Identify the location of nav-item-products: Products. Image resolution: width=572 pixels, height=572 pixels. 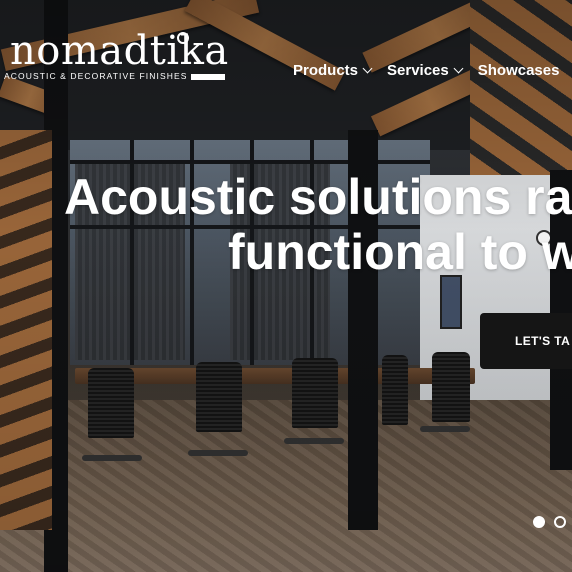
(333, 70).